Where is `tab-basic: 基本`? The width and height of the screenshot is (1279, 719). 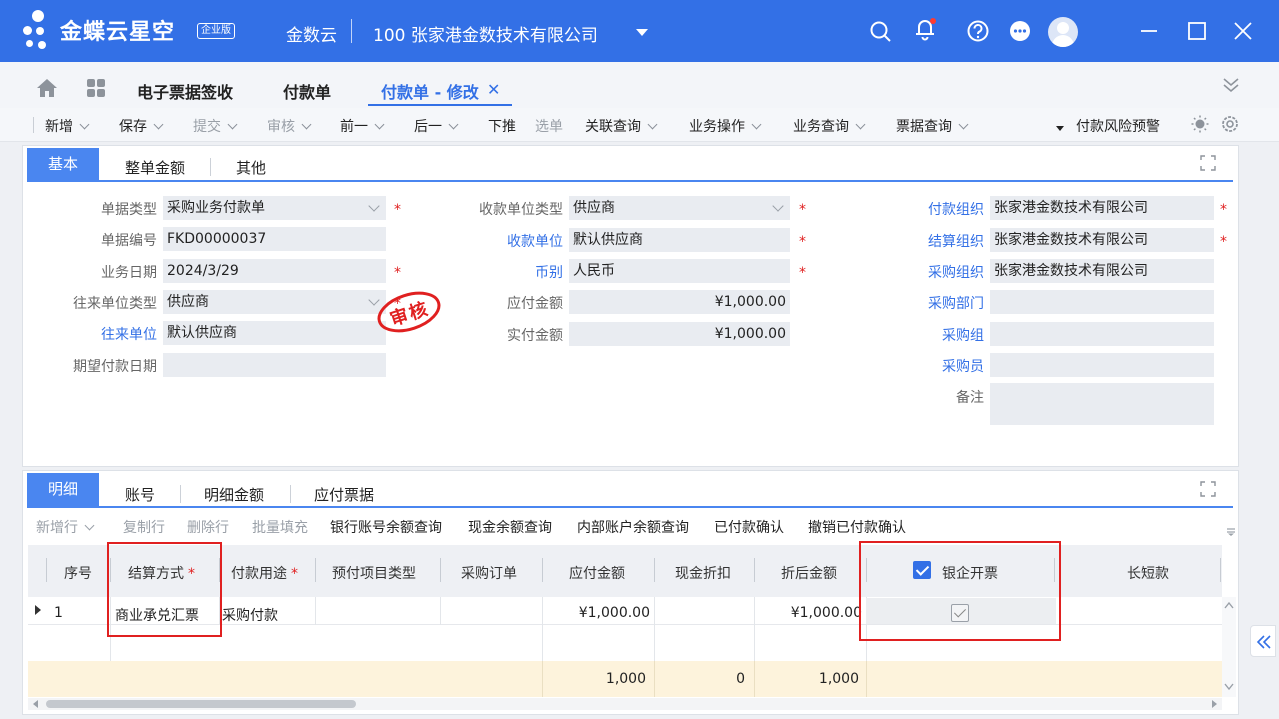 tab-basic: 基本 is located at coordinates (63, 164).